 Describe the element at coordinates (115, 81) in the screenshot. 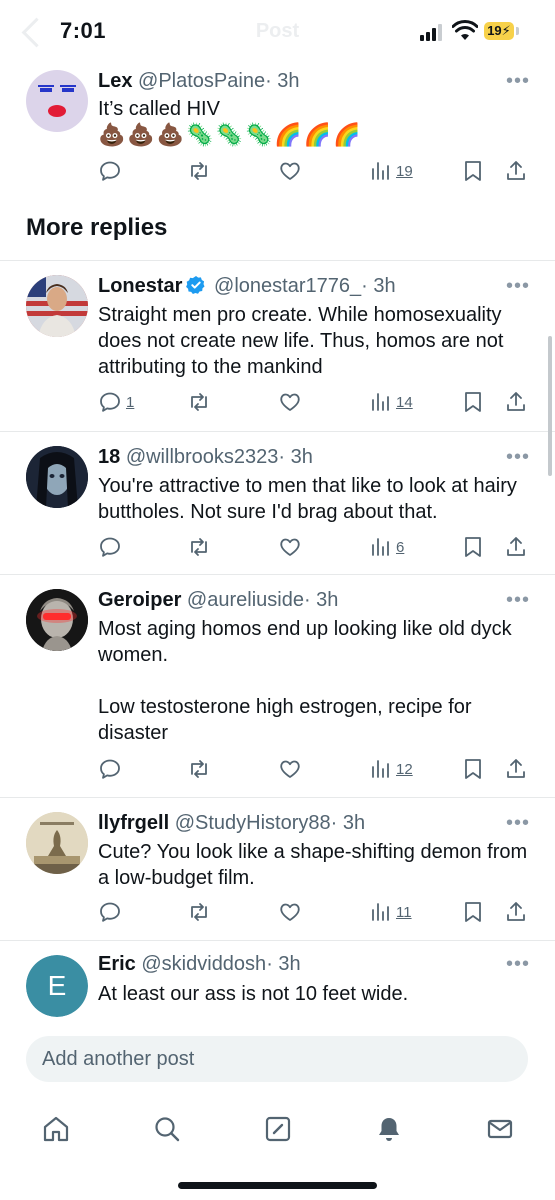

I see `display-name: Lex` at that location.